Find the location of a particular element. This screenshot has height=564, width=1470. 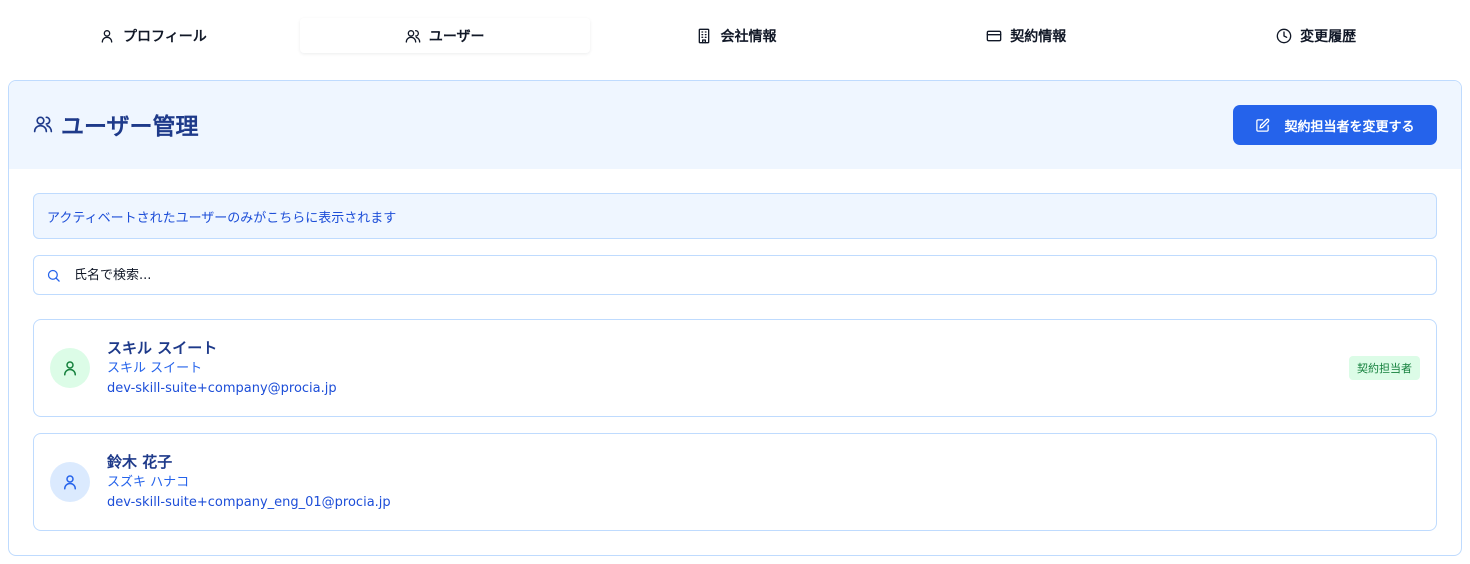

page-title: ユーザー管理 is located at coordinates (116, 124).